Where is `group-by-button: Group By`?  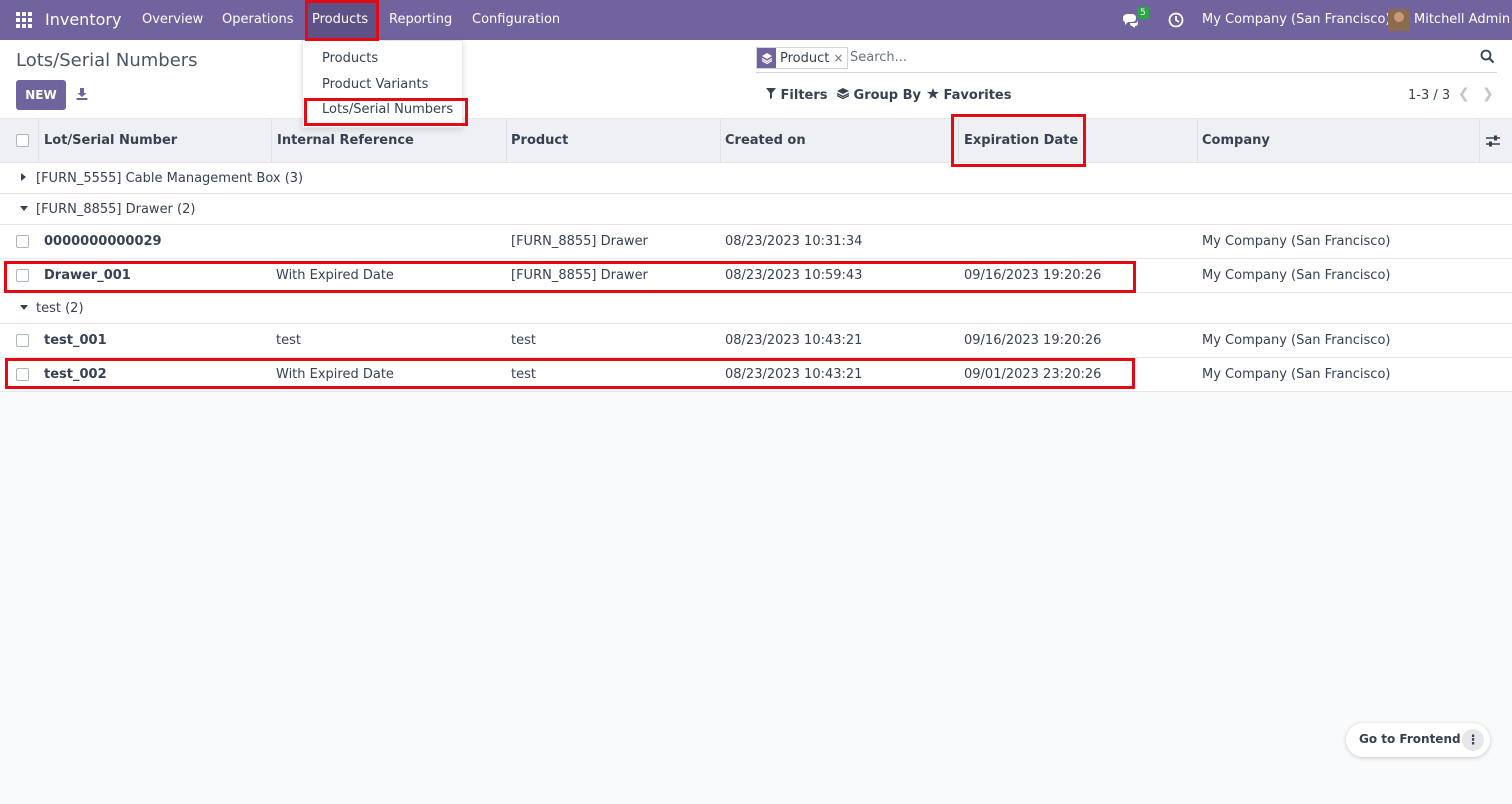 group-by-button: Group By is located at coordinates (879, 95).